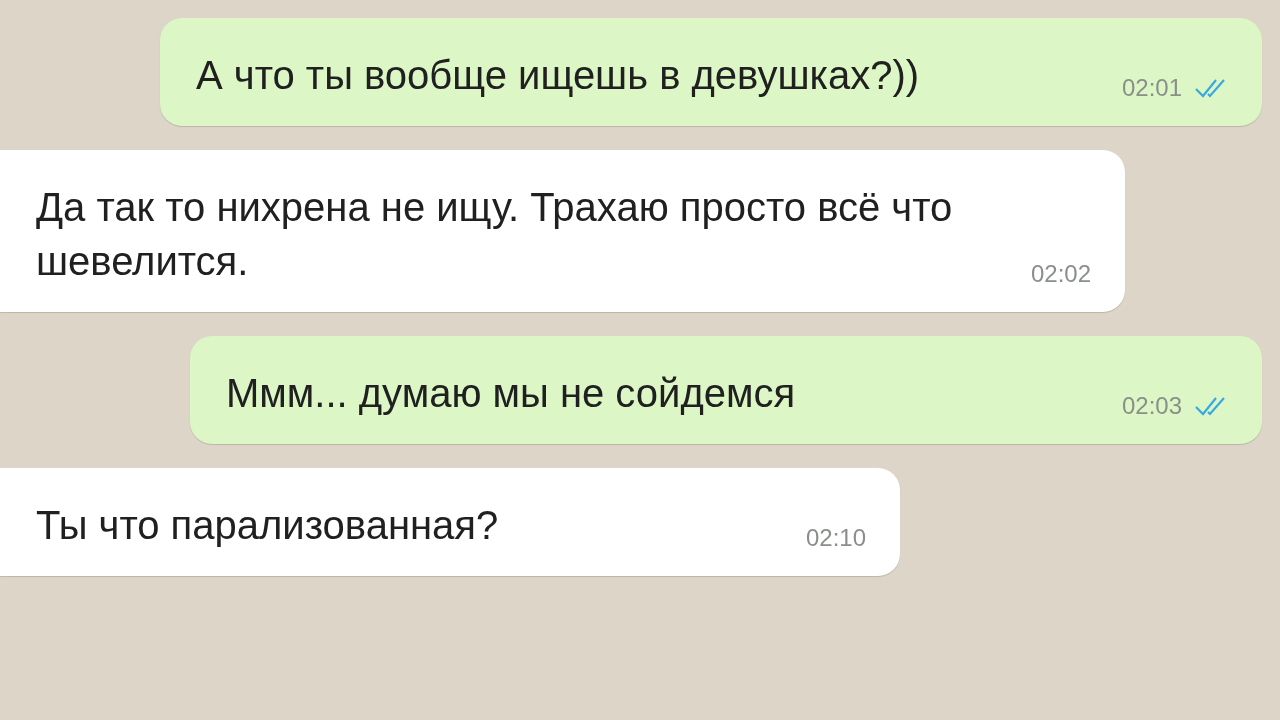  I want to click on message-text: Да так то нихрена не ищу. Трахаю просто всё что шевелится., so click(495, 234).